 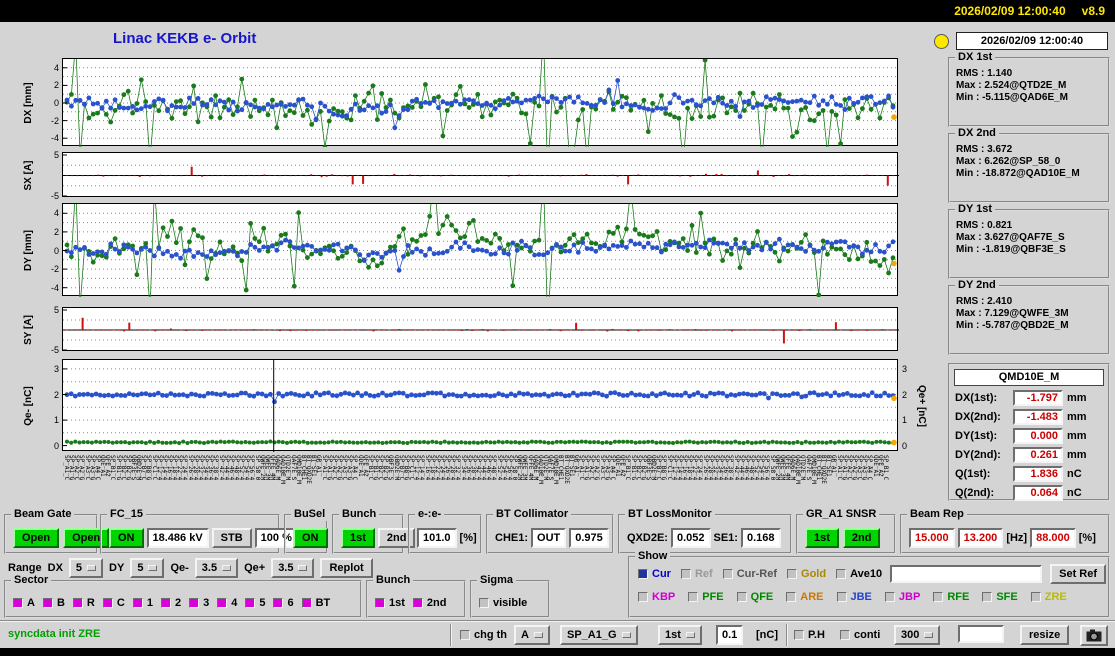 What do you see at coordinates (984, 73) in the screenshot?
I see `stat-rms: RMS : 1.140` at bounding box center [984, 73].